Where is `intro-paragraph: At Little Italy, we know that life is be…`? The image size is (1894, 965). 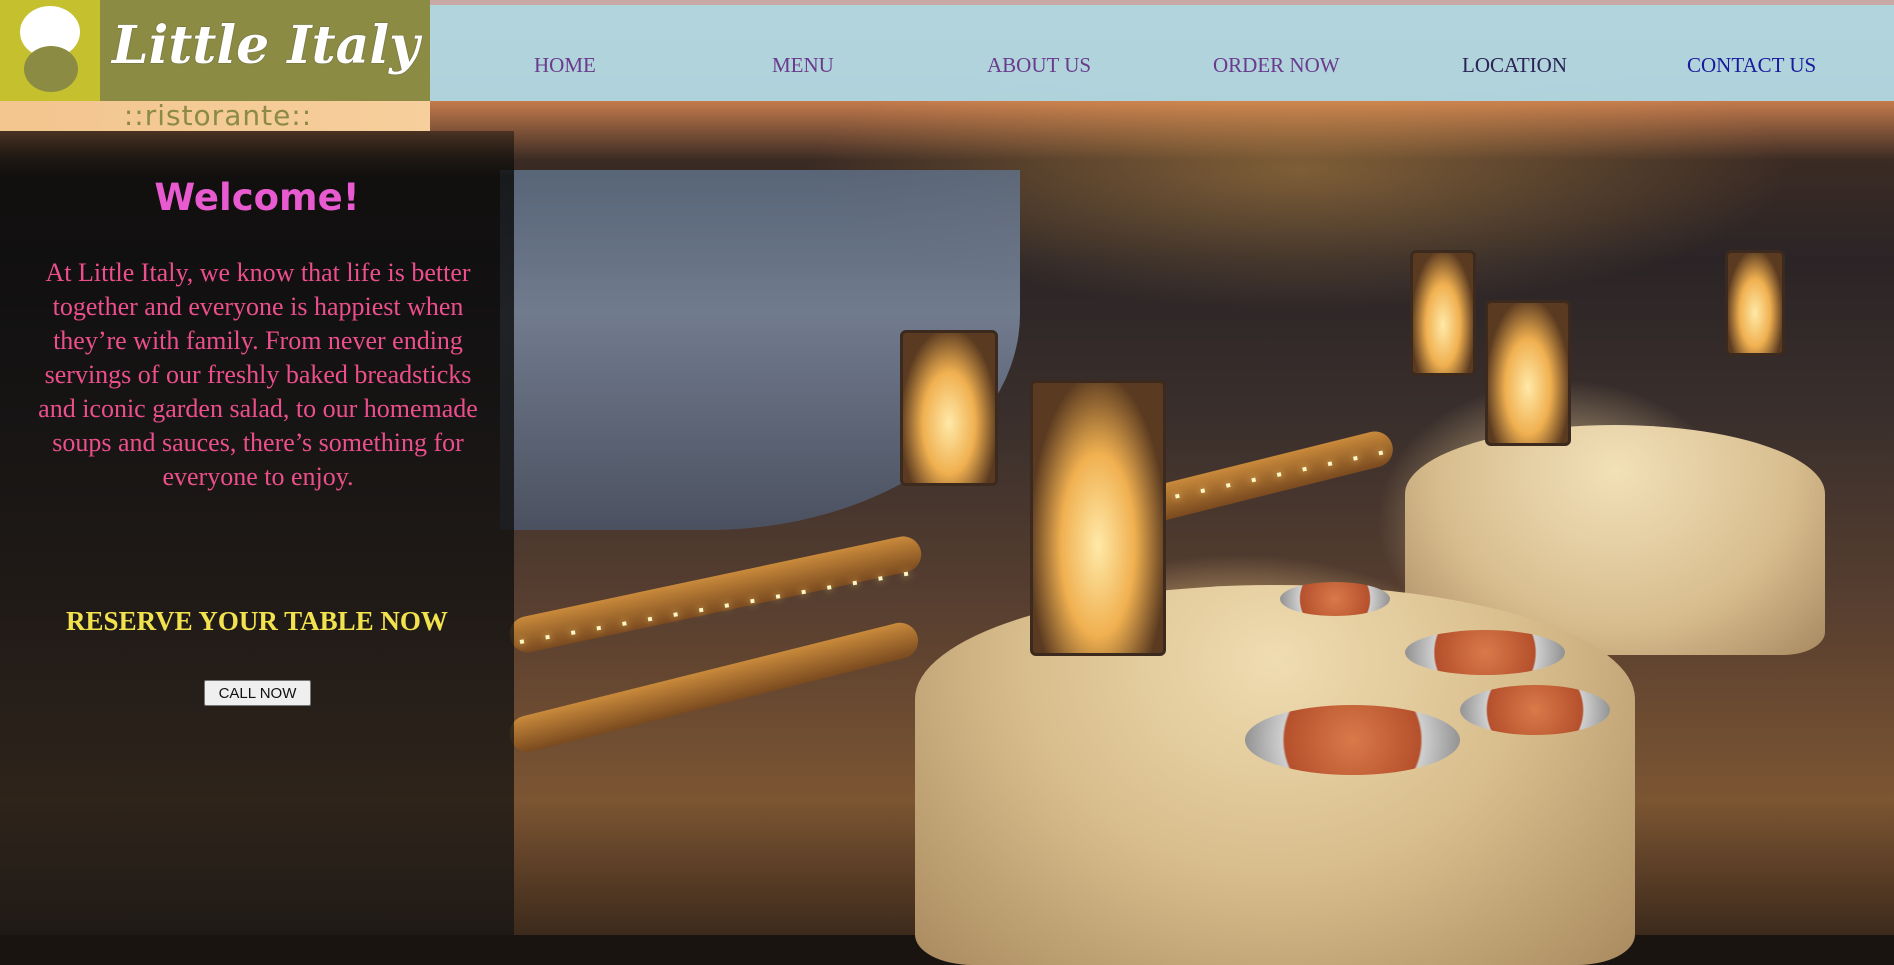
intro-paragraph: At Little Italy, we know that life is be… is located at coordinates (258, 374).